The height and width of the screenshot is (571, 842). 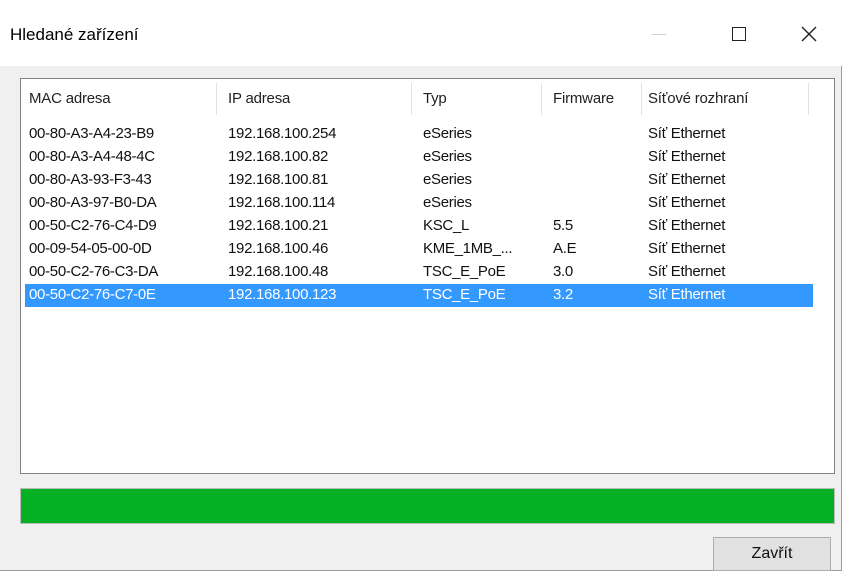 What do you see at coordinates (278, 225) in the screenshot?
I see `col-ip-cell: 192.168.100.21` at bounding box center [278, 225].